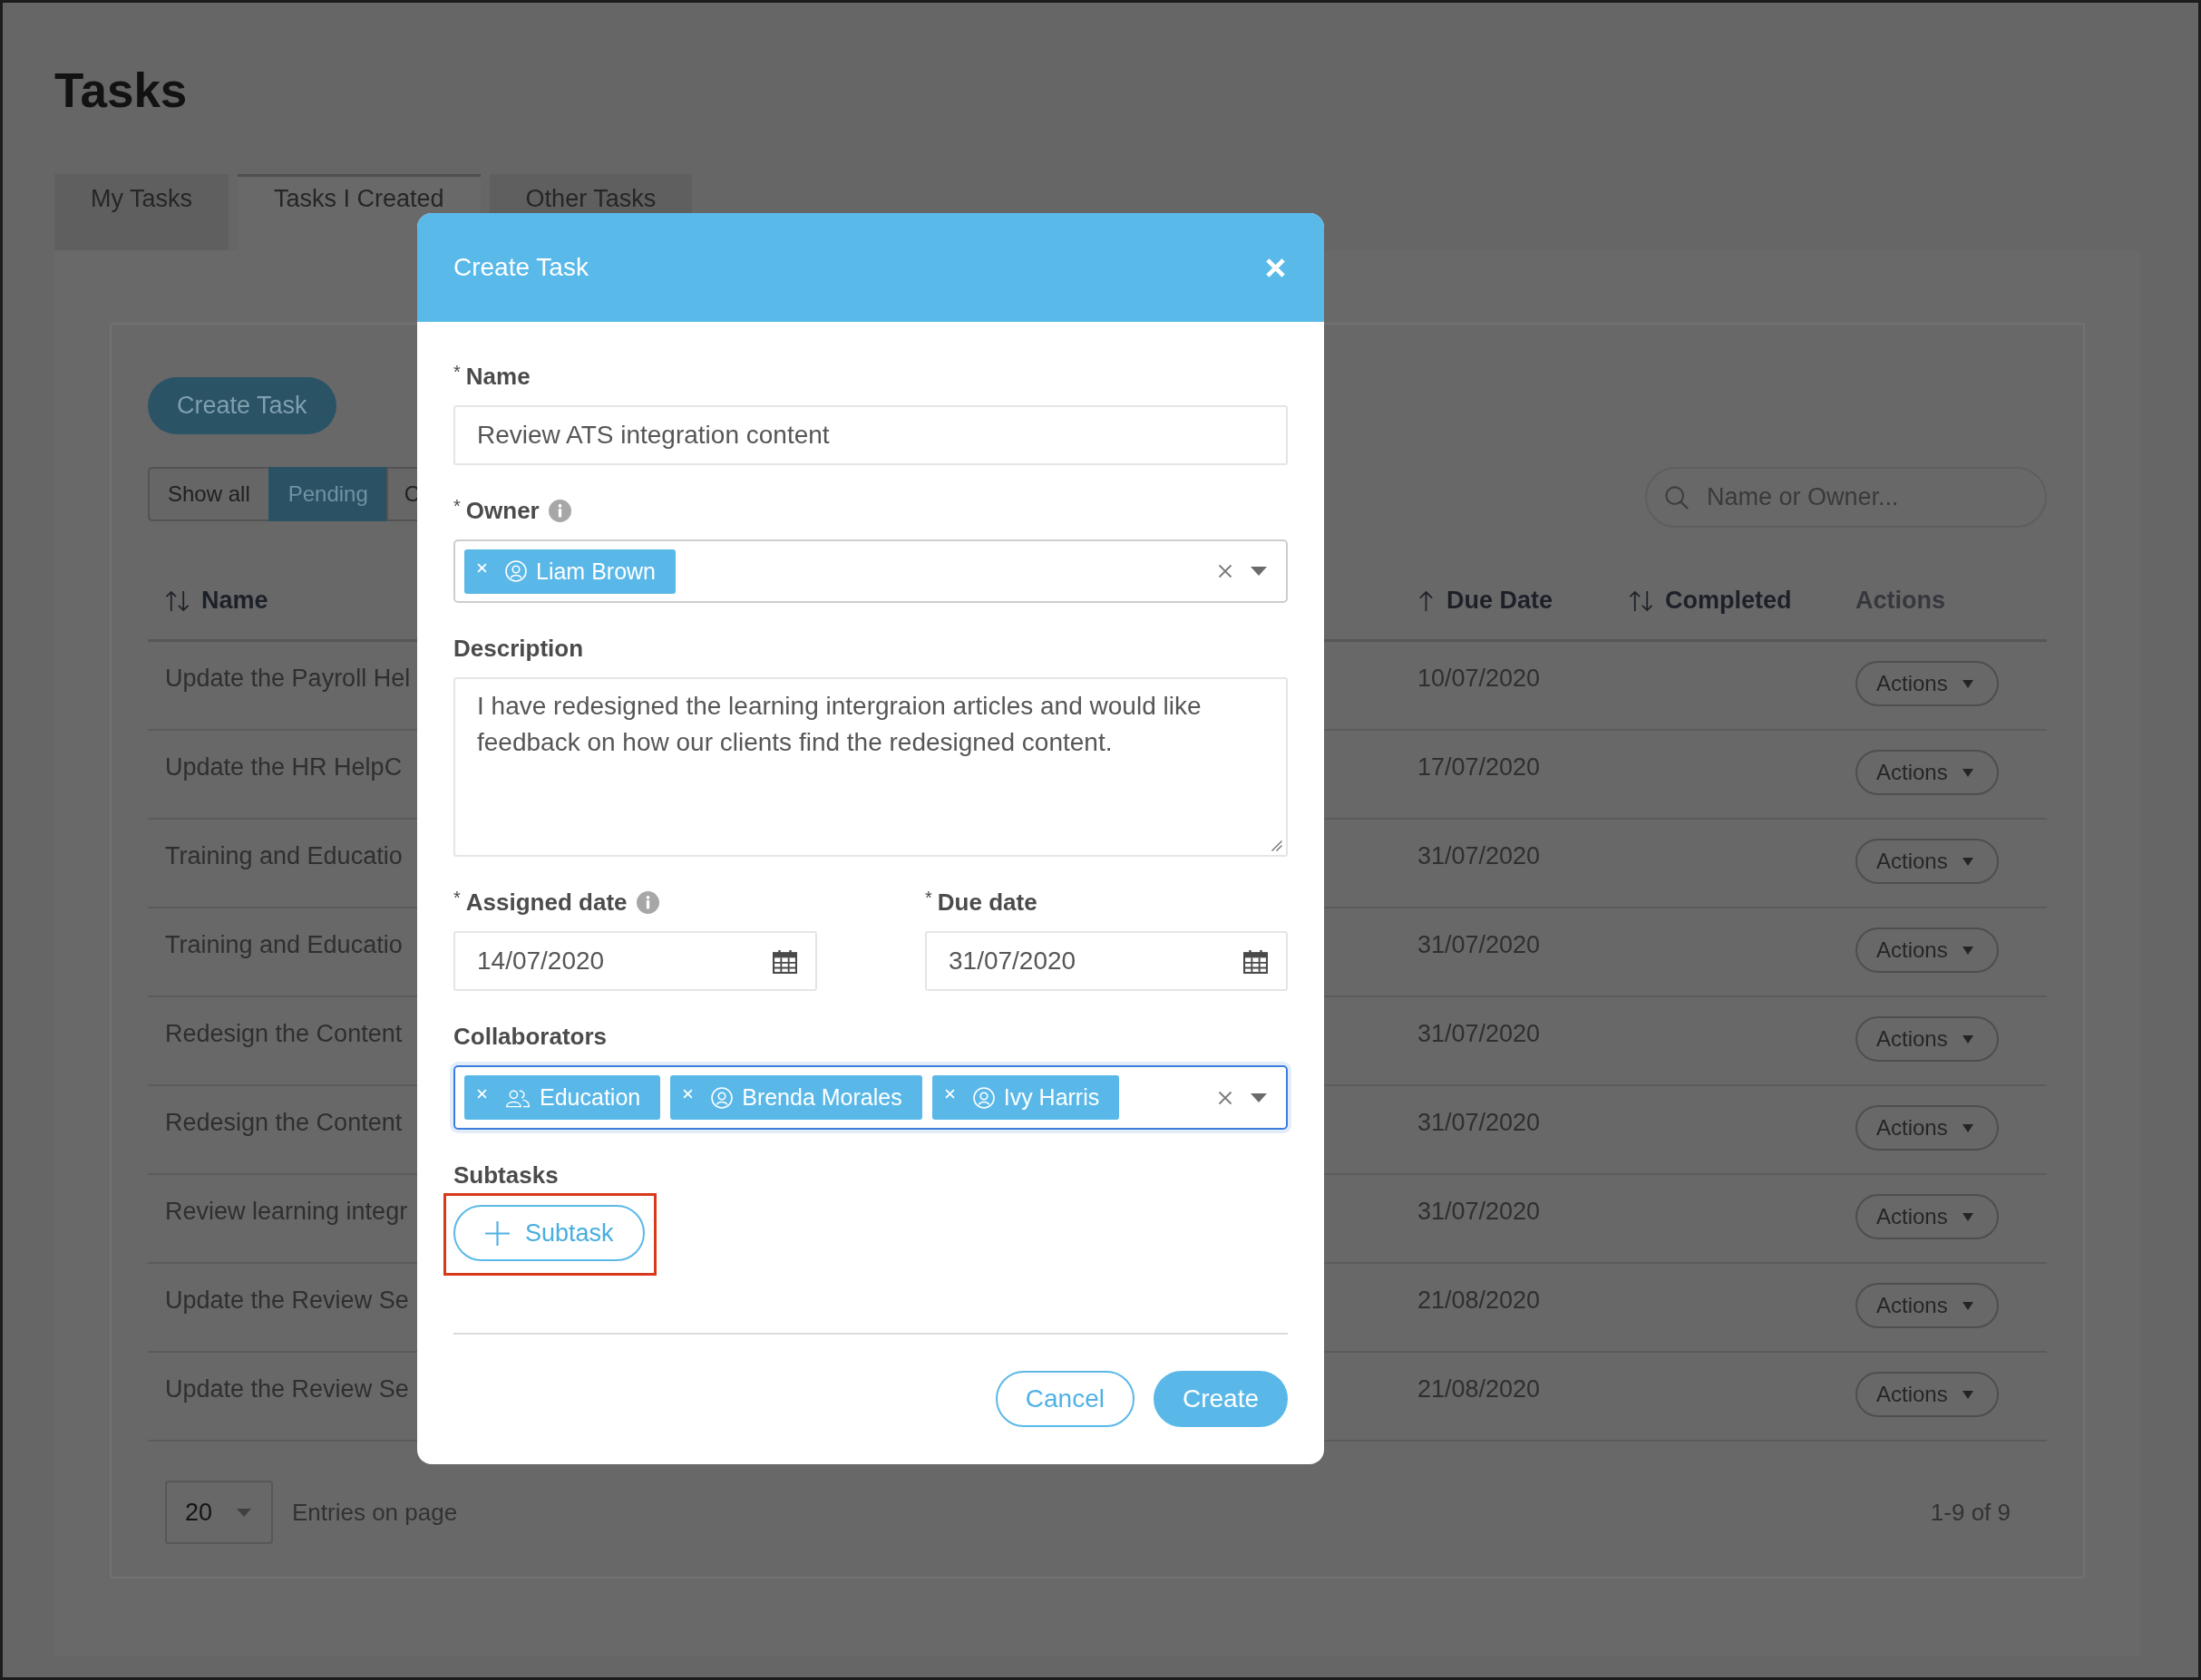  What do you see at coordinates (1677, 497) in the screenshot?
I see `search-icon` at bounding box center [1677, 497].